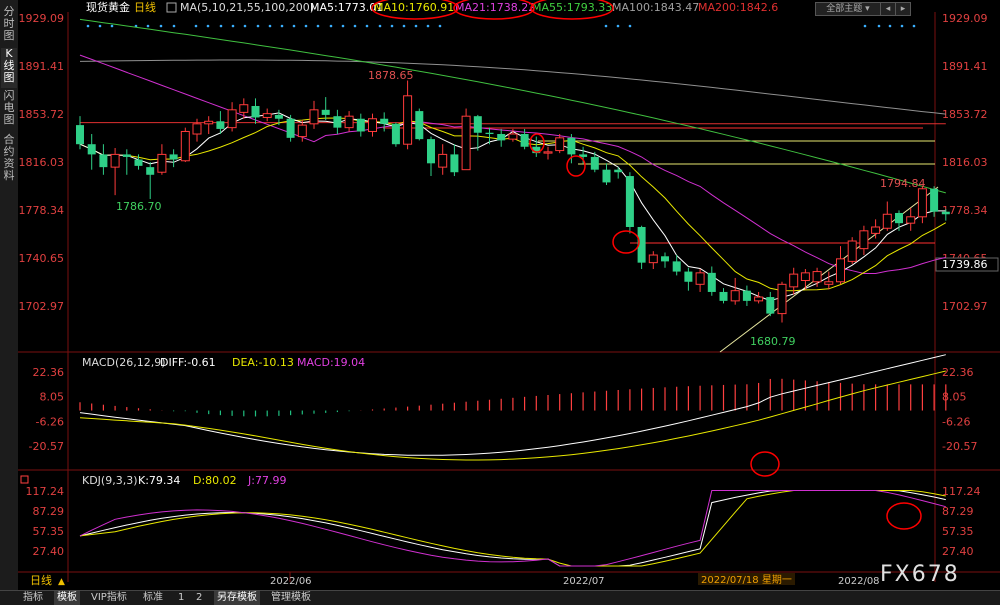 This screenshot has width=1000, height=605. Describe the element at coordinates (888, 9) in the screenshot. I see `scroll-left-button: ◂` at that location.